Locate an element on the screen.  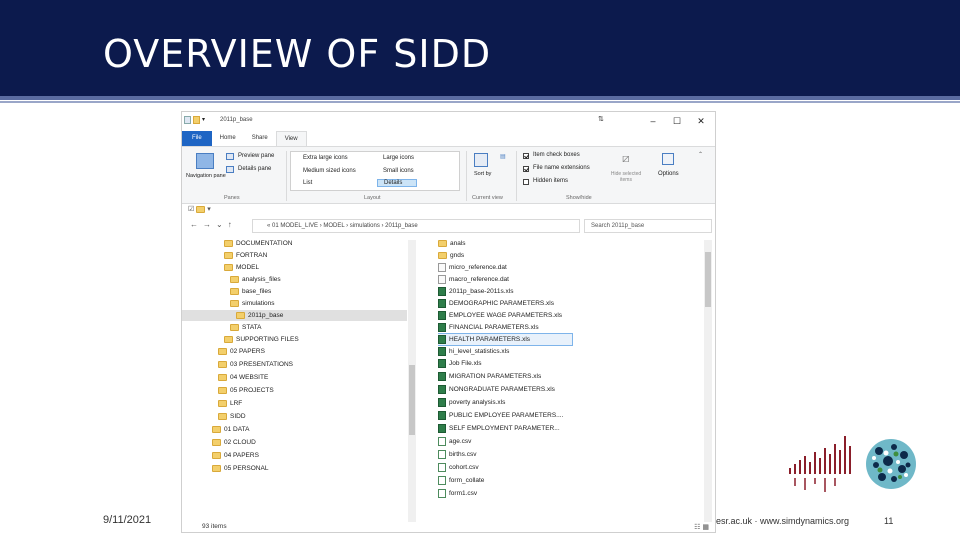
recent-dropdown-icon: ⌄ is located at coordinates (222, 224).